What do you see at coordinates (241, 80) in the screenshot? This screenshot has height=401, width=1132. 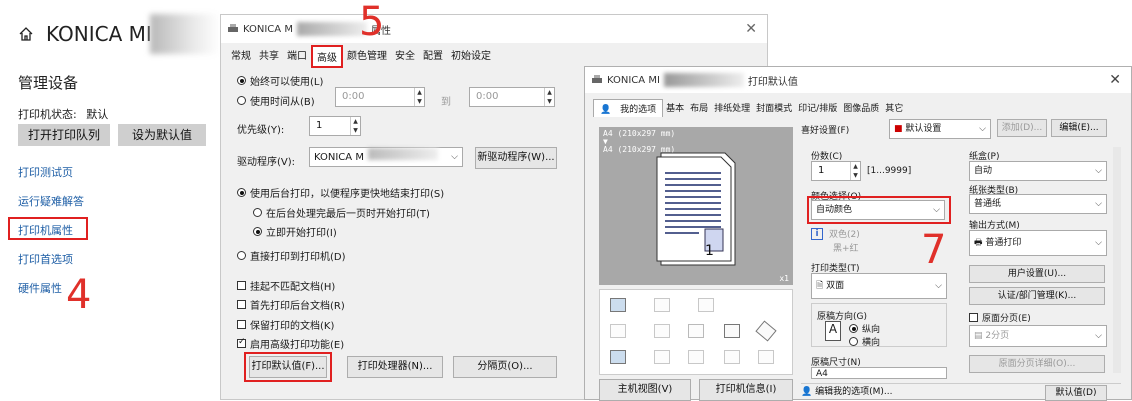 I see `radio-always` at bounding box center [241, 80].